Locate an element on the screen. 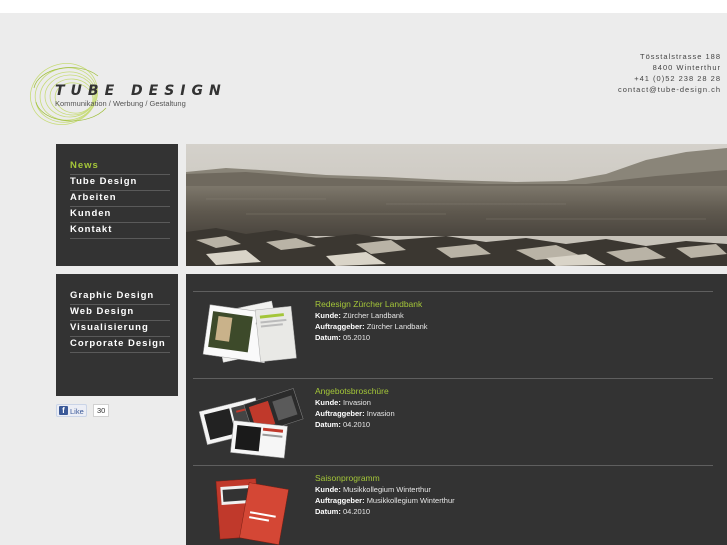 The image size is (727, 545). like-label: Like is located at coordinates (77, 411).